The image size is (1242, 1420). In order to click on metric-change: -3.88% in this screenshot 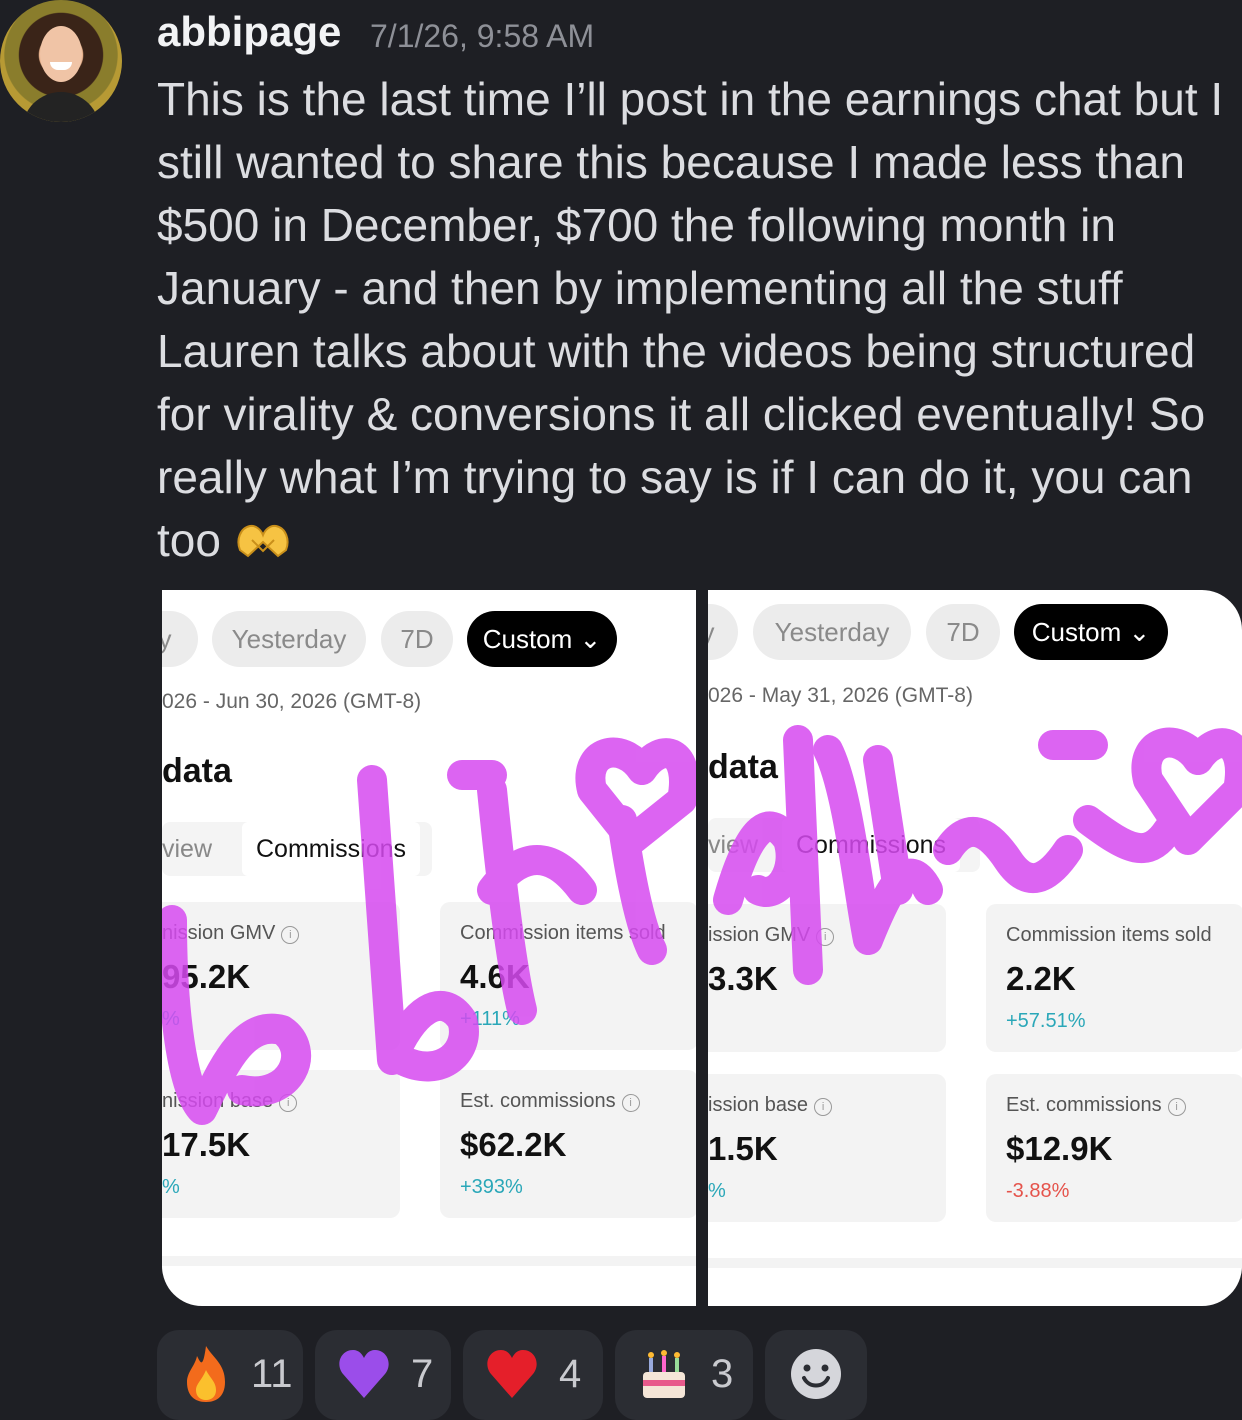, I will do `click(1038, 1191)`.